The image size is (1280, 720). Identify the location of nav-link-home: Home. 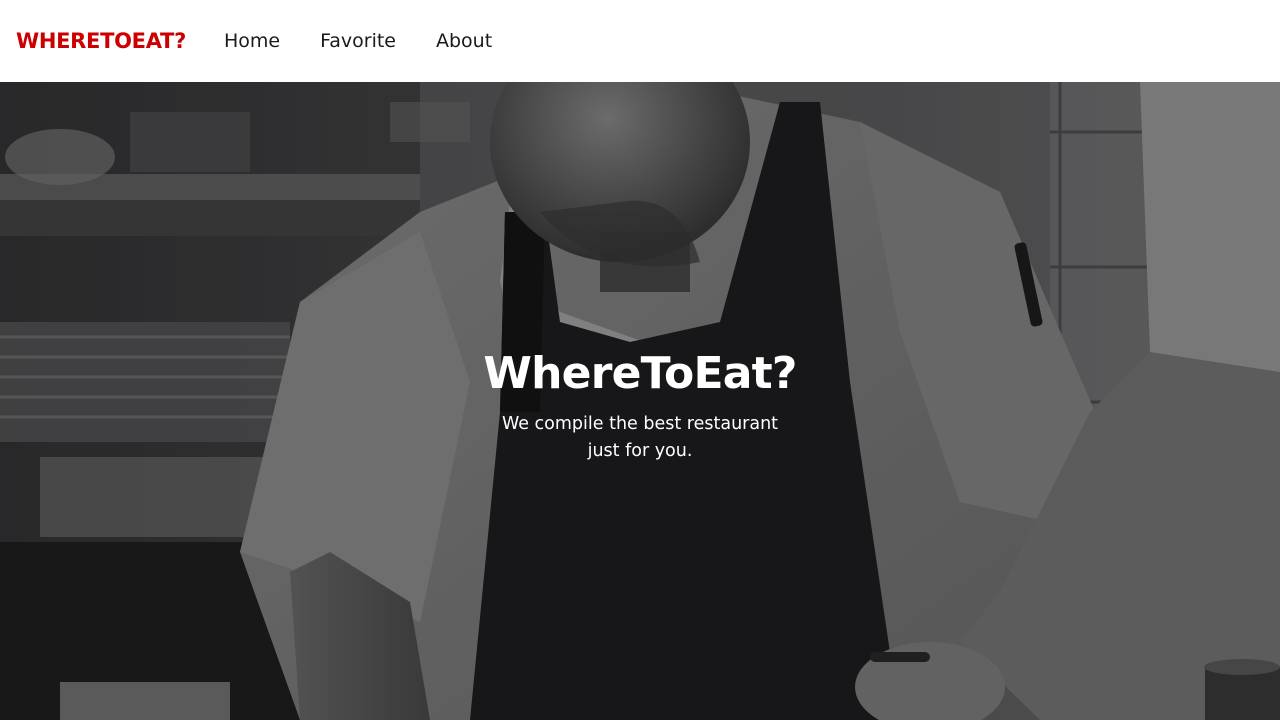
(252, 41).